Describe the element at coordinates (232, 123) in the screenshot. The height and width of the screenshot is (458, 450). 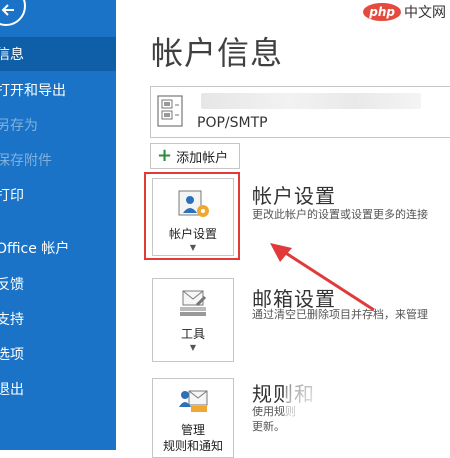
I see `account-type: POP/SMTP` at that location.